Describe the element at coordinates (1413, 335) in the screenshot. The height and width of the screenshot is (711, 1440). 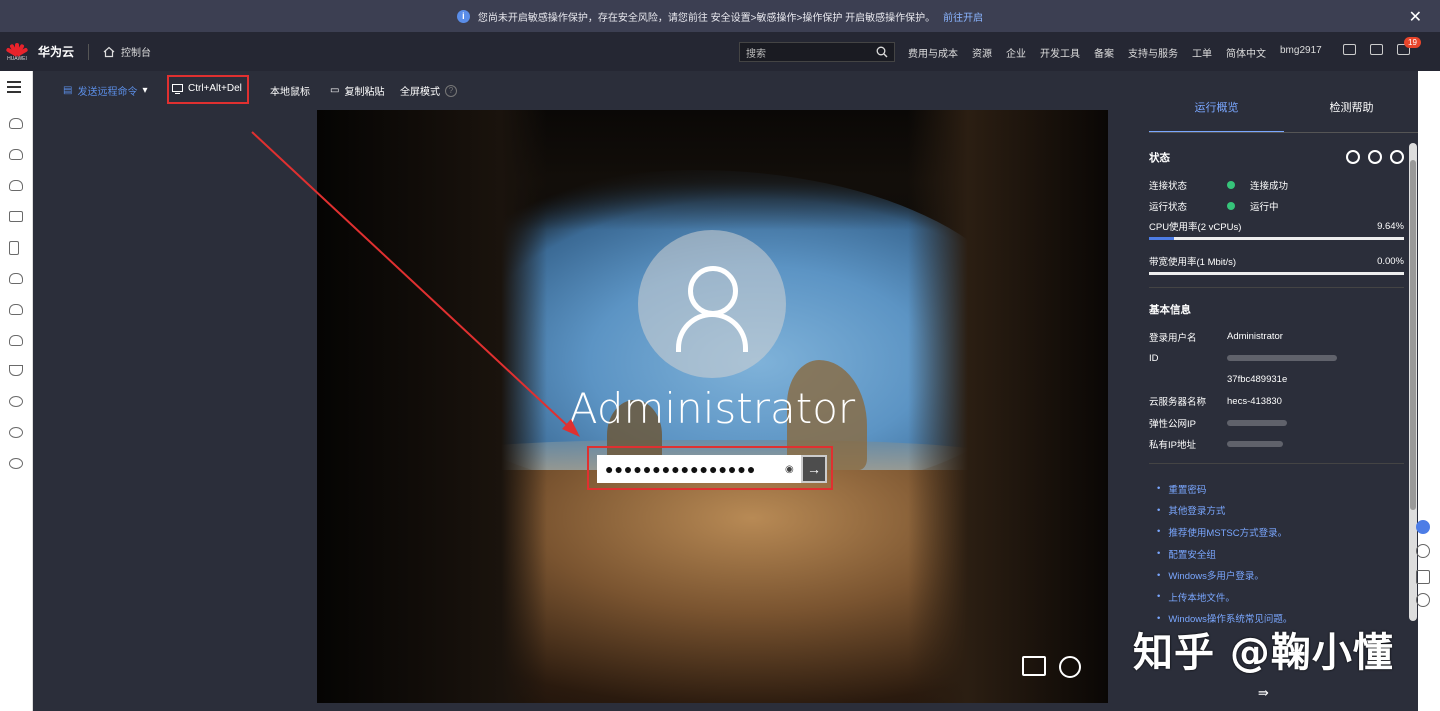
I see `panel-scrollbar-thumb` at that location.